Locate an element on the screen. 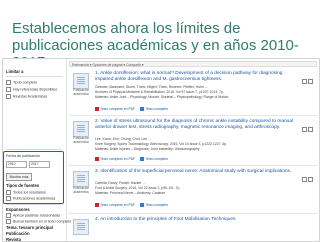  subject-label: Tema: tesauro principal is located at coordinates (29, 227).